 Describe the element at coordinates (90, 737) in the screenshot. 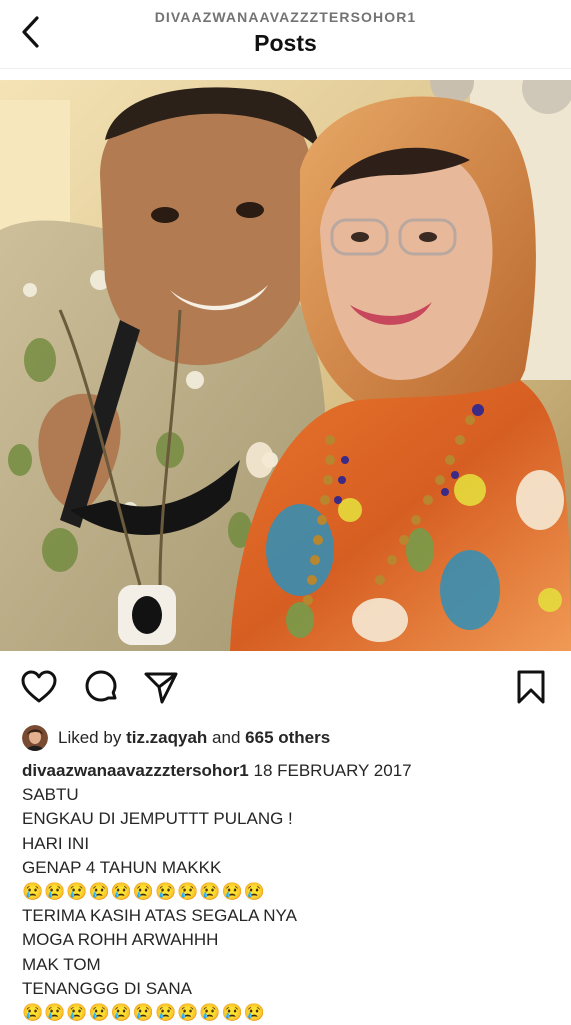

I see `likes-prefix: Liked by` at that location.